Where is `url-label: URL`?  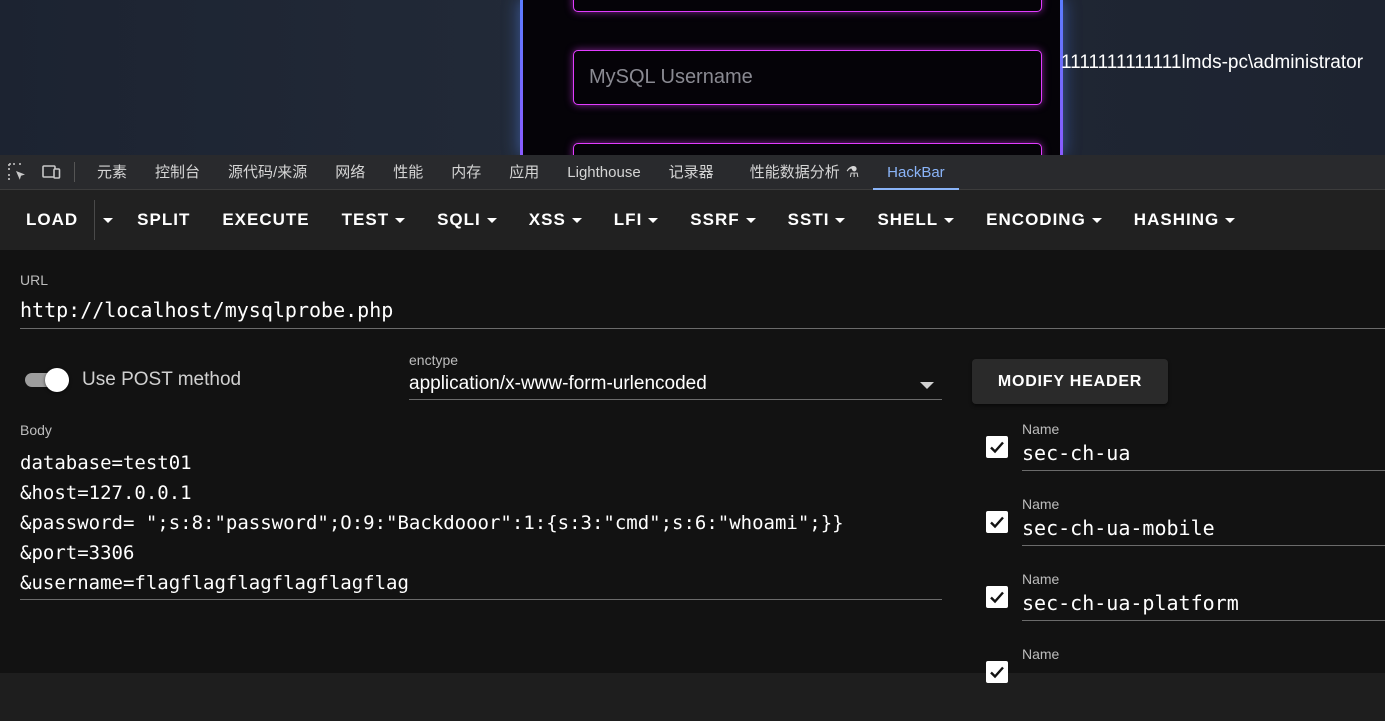
url-label: URL is located at coordinates (34, 280).